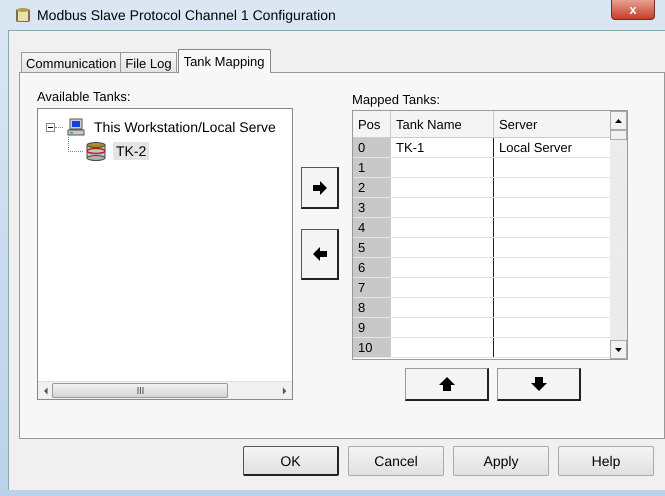  Describe the element at coordinates (372, 227) in the screenshot. I see `row-header: 4` at that location.